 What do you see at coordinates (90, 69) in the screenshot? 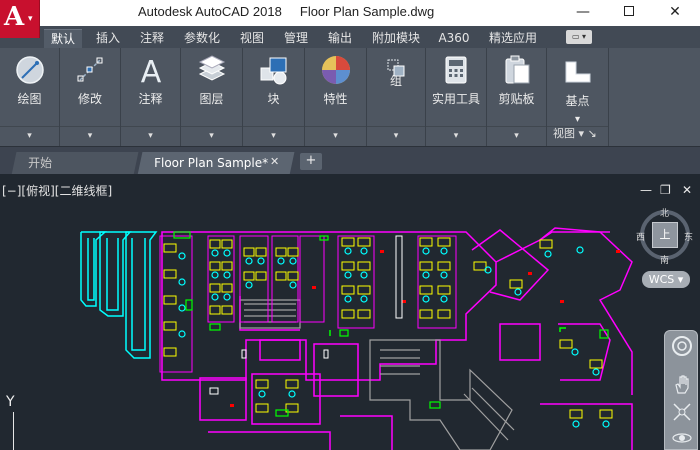
I see `modify-icon` at bounding box center [90, 69].